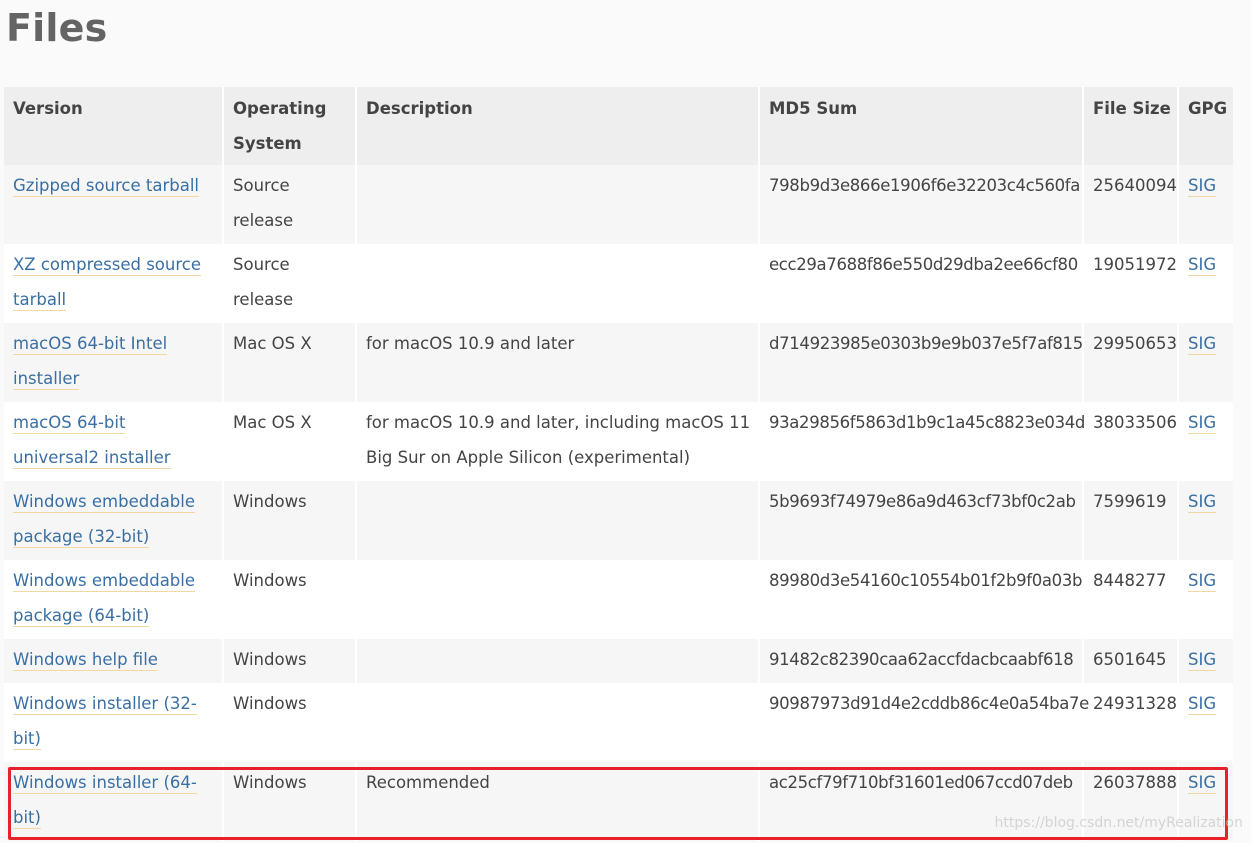 Image resolution: width=1251 pixels, height=843 pixels. What do you see at coordinates (1131, 520) in the screenshot?
I see `size-cell: 7599619` at bounding box center [1131, 520].